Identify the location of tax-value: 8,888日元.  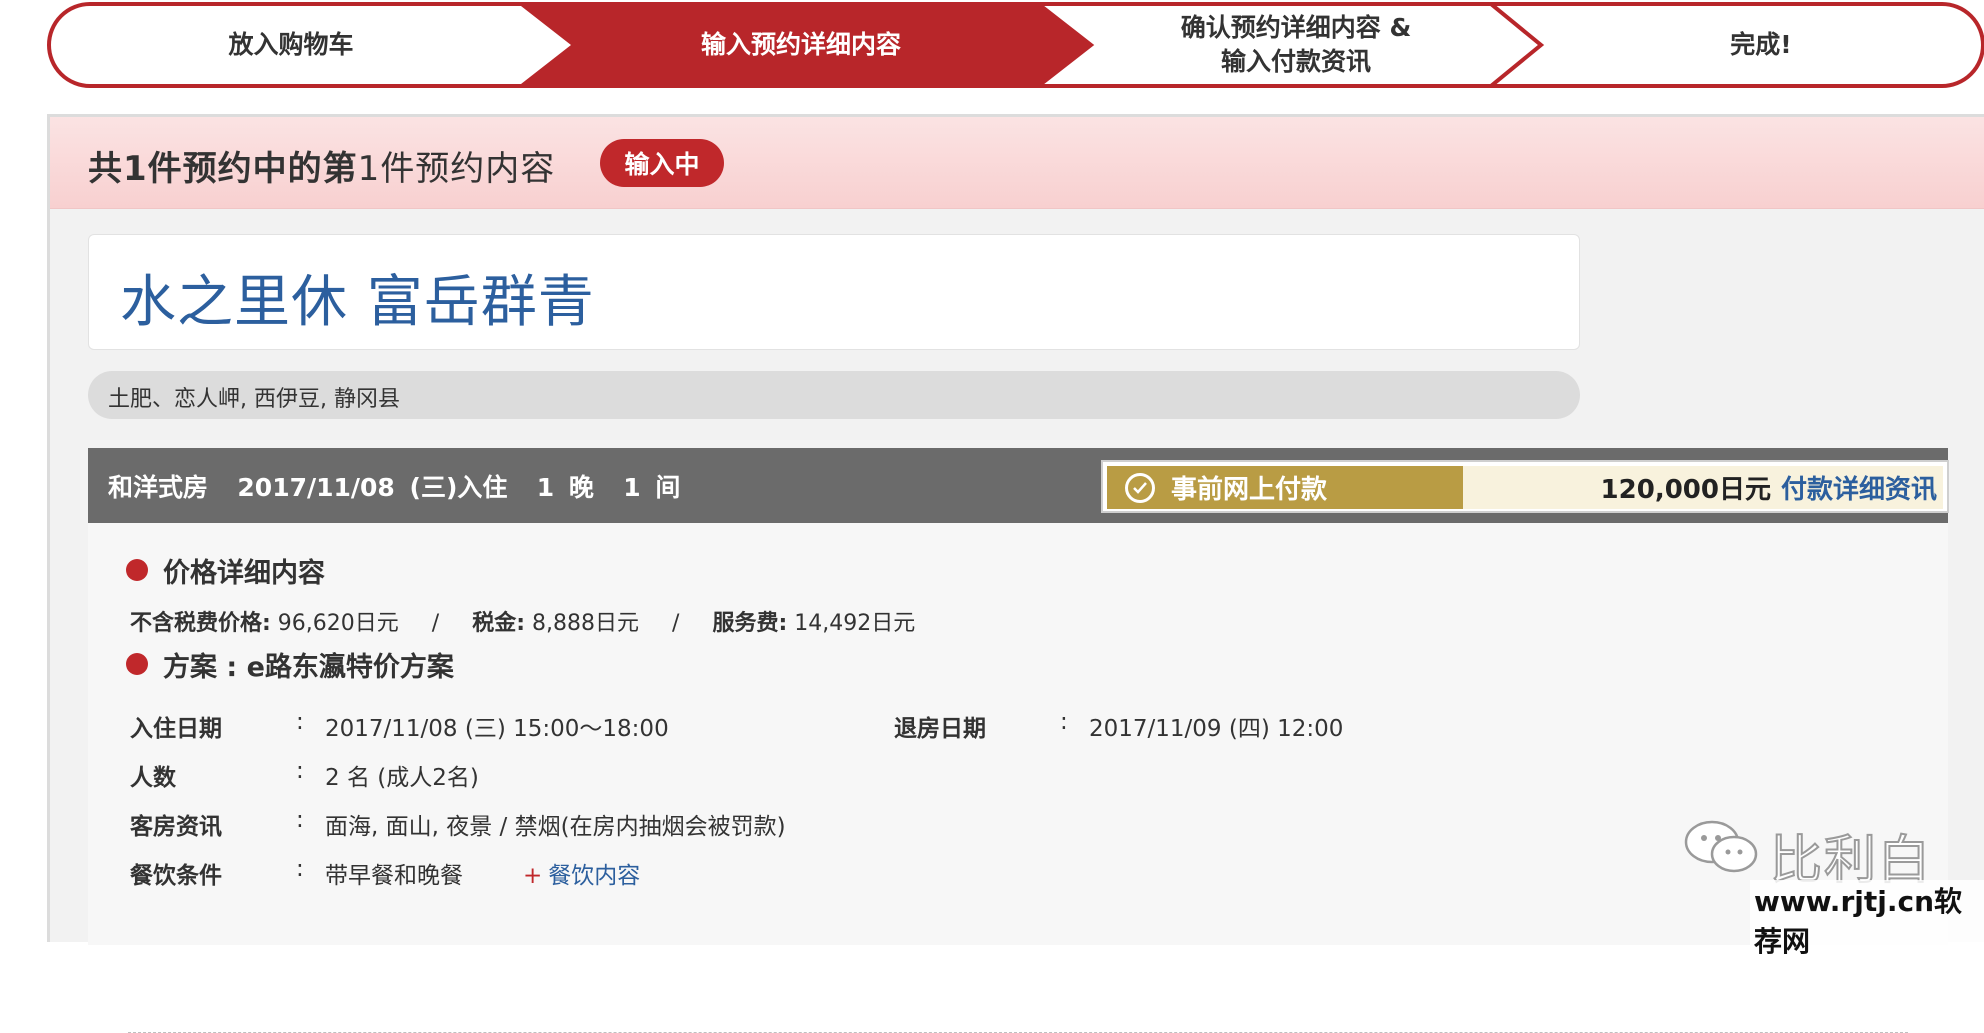
(582, 623).